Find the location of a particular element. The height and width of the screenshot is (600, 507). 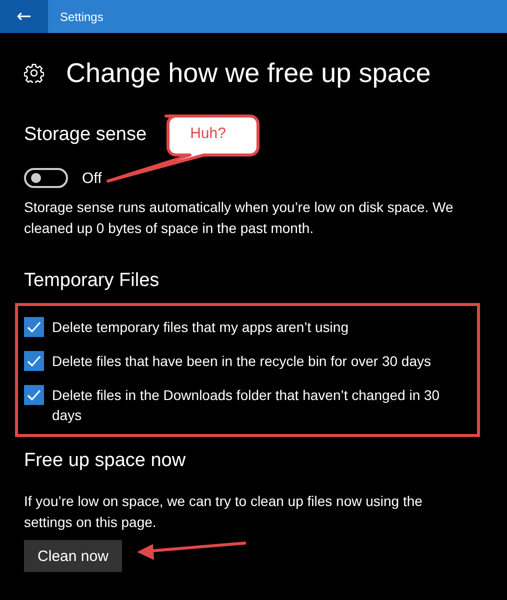

section-heading: Storage sense is located at coordinates (85, 135).